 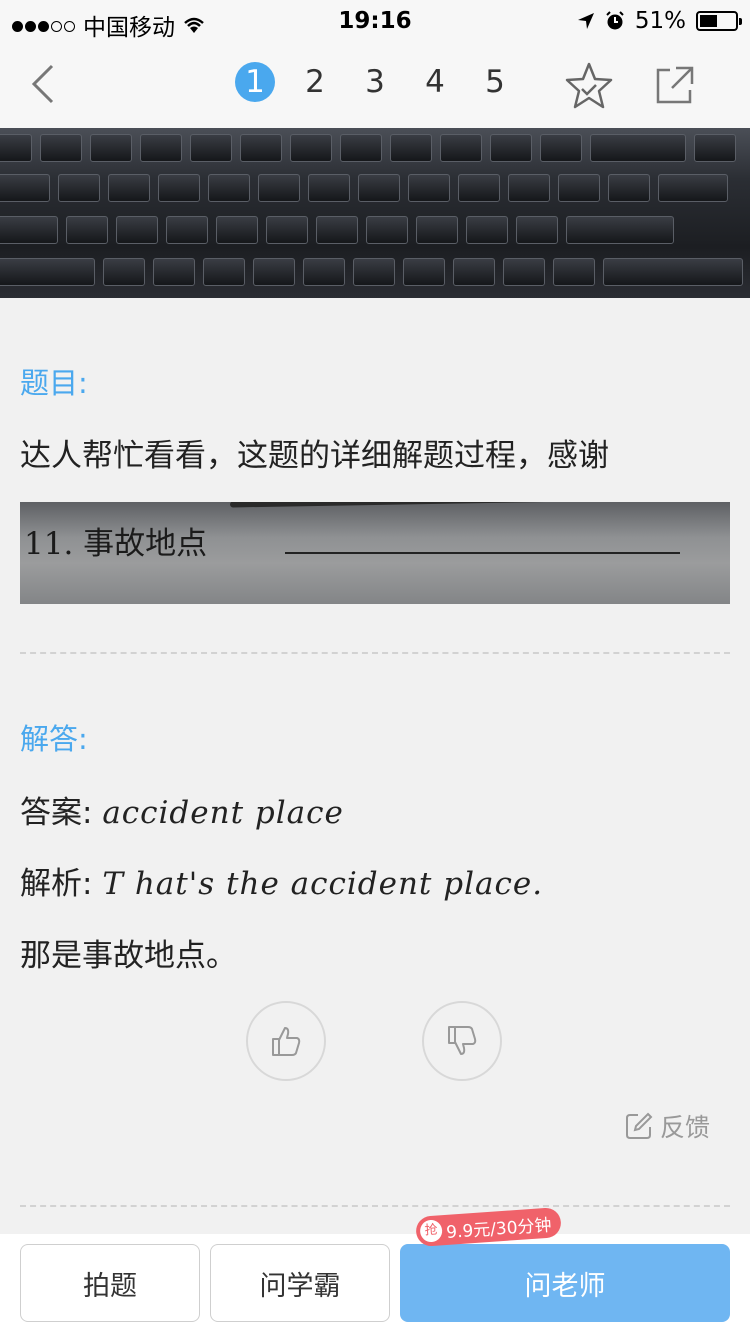 What do you see at coordinates (435, 82) in the screenshot?
I see `page-tab-4: 4` at bounding box center [435, 82].